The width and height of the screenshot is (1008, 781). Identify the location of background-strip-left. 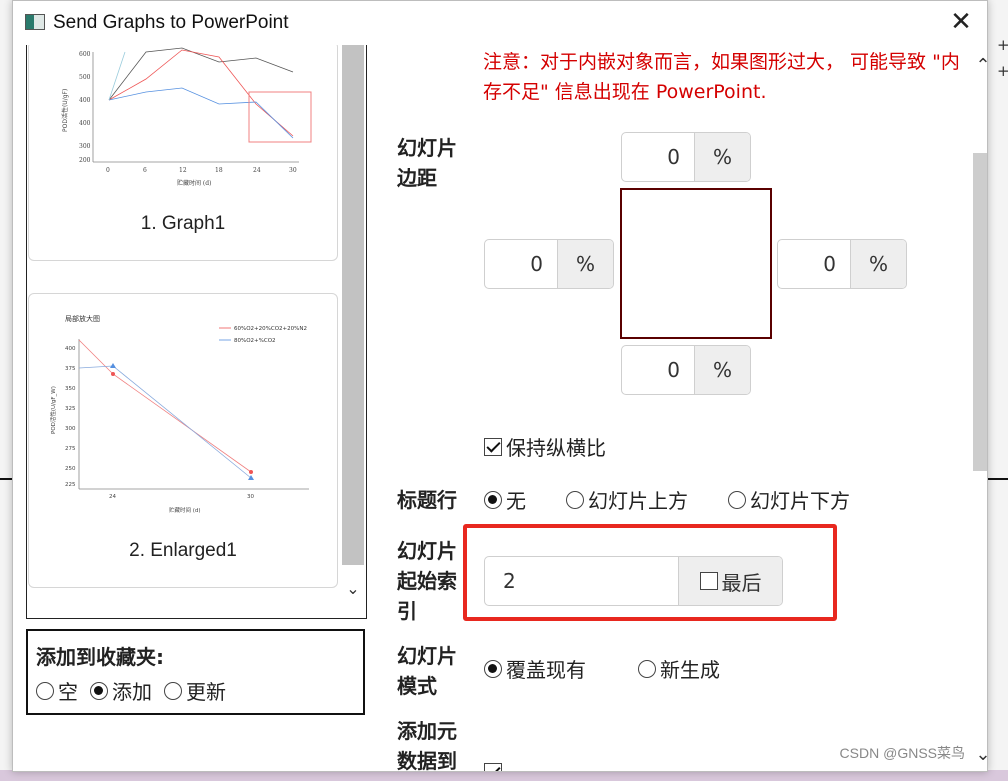
(6, 390).